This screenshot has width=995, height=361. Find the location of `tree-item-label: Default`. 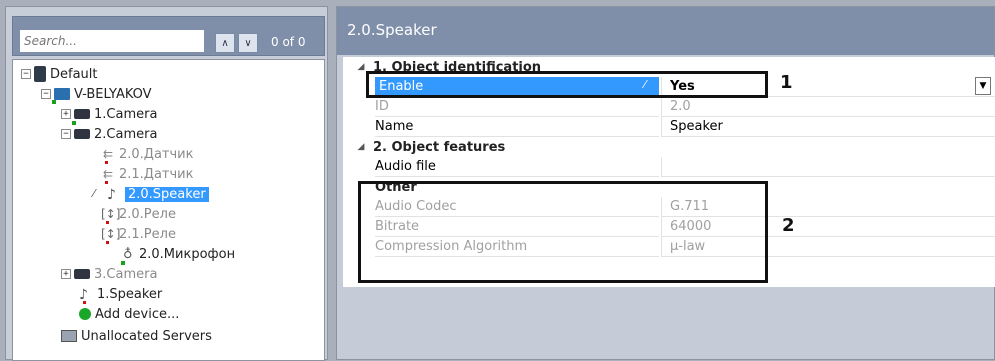

tree-item-label: Default is located at coordinates (74, 74).